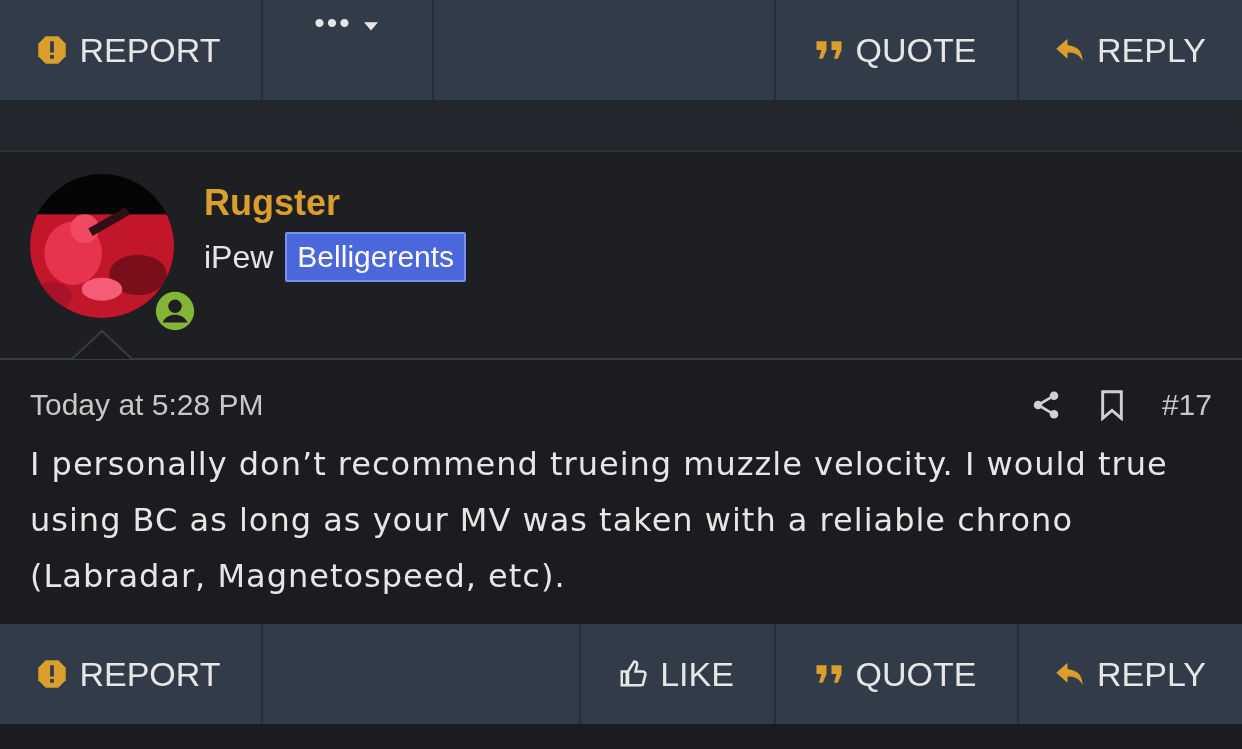  Describe the element at coordinates (1186, 405) in the screenshot. I see `post-number-link: #17` at that location.